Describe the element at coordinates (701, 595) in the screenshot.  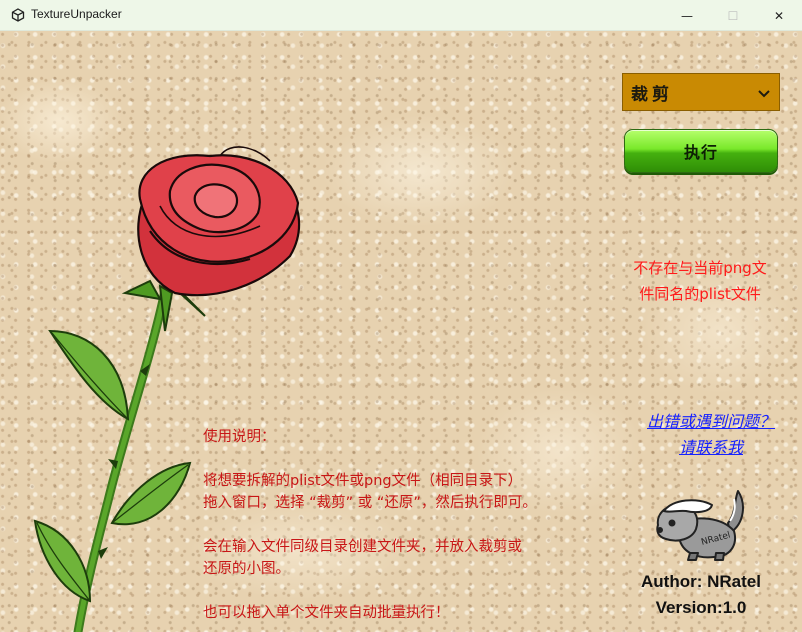
I see `author-info: Author: NRatel Version:1.0` at that location.